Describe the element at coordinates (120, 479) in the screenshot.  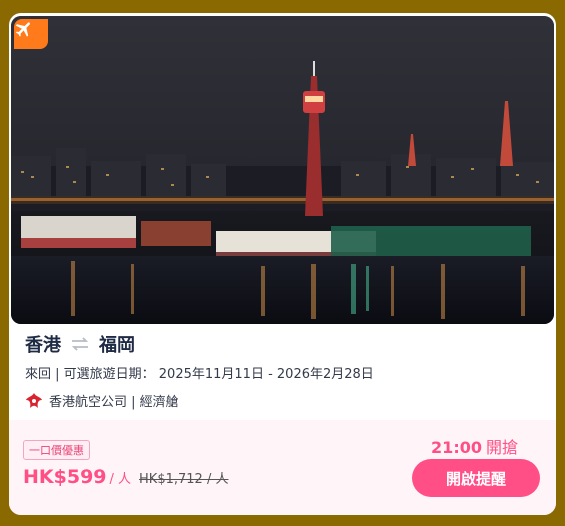
I see `per-person-label: / 人` at that location.